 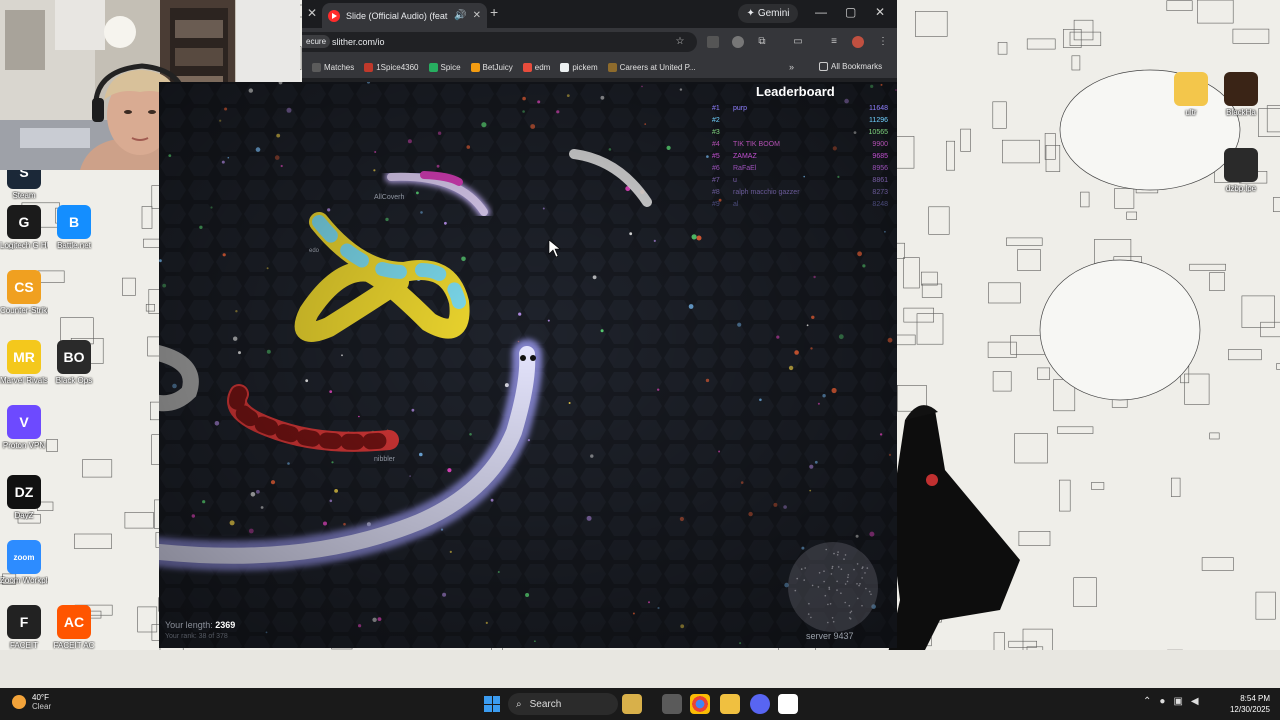 I want to click on desktop-icon: dzbp.lpe, so click(x=1241, y=170).